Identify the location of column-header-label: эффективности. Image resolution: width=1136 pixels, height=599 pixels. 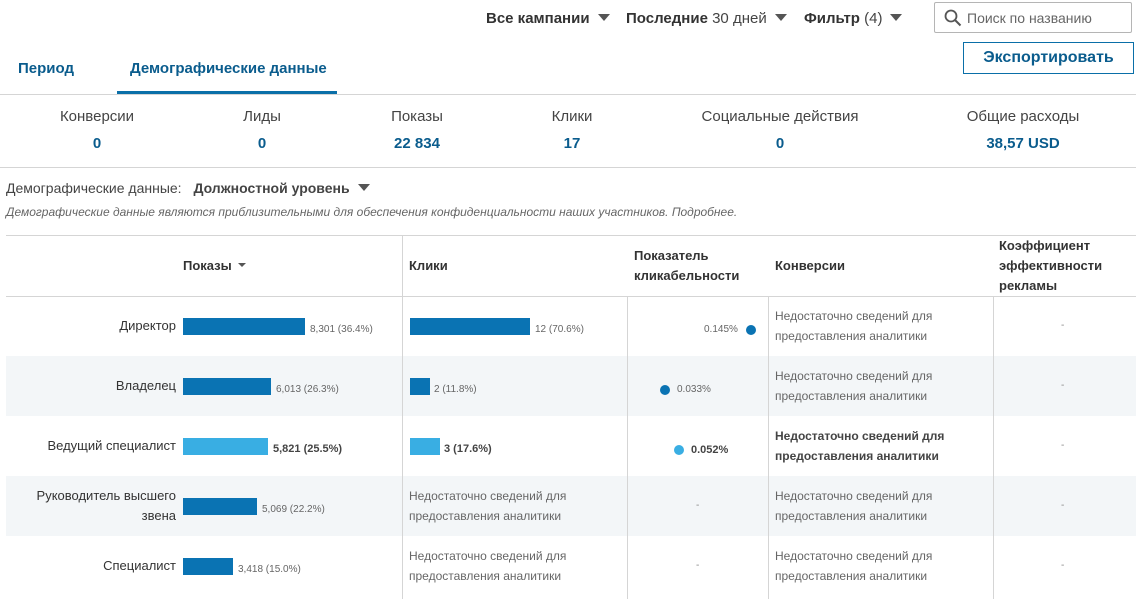
(1051, 265).